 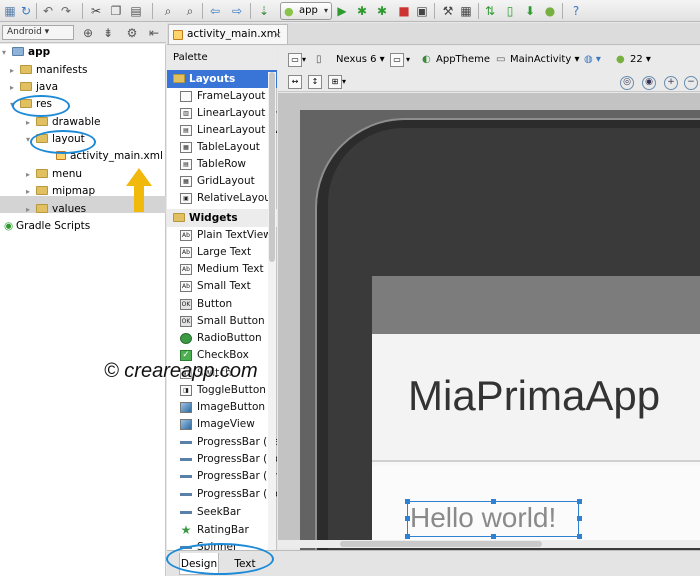 What do you see at coordinates (10, 11) in the screenshot?
I see `save-all-icon: ▦` at bounding box center [10, 11].